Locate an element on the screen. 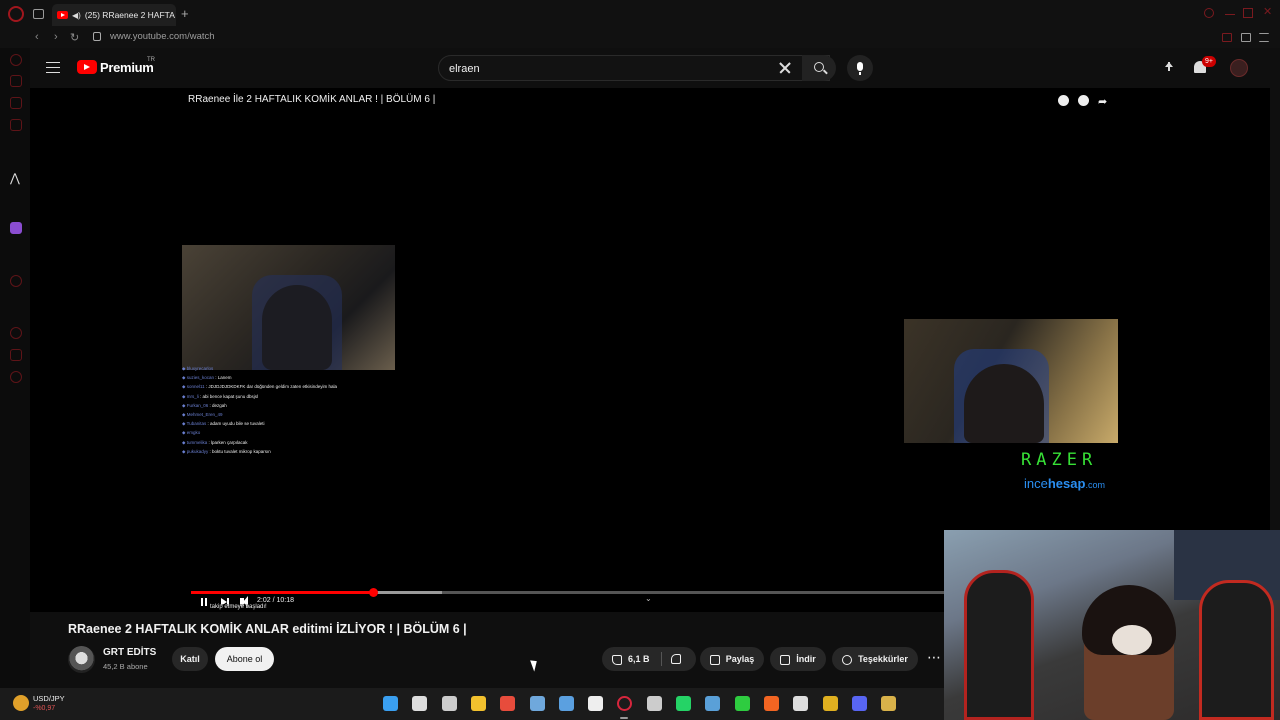 Image resolution: width=1280 pixels, height=720 pixels. forward-button: › is located at coordinates (56, 37).